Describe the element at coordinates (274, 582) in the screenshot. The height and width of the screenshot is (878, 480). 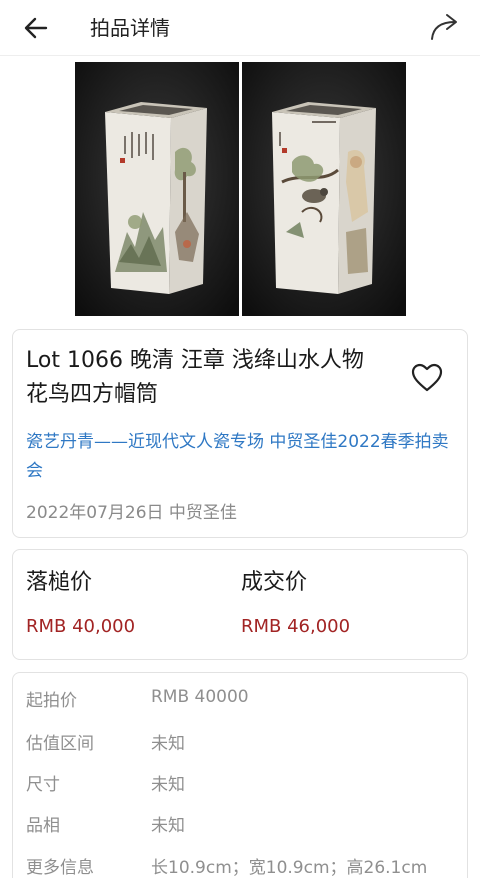
I see `deal-price-label: 成交价` at that location.